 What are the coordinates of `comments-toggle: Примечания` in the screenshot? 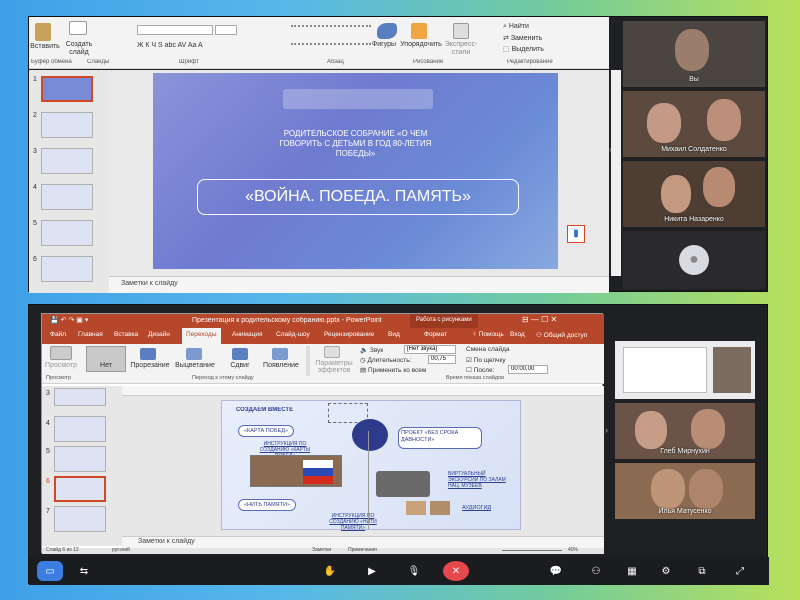 It's located at (362, 550).